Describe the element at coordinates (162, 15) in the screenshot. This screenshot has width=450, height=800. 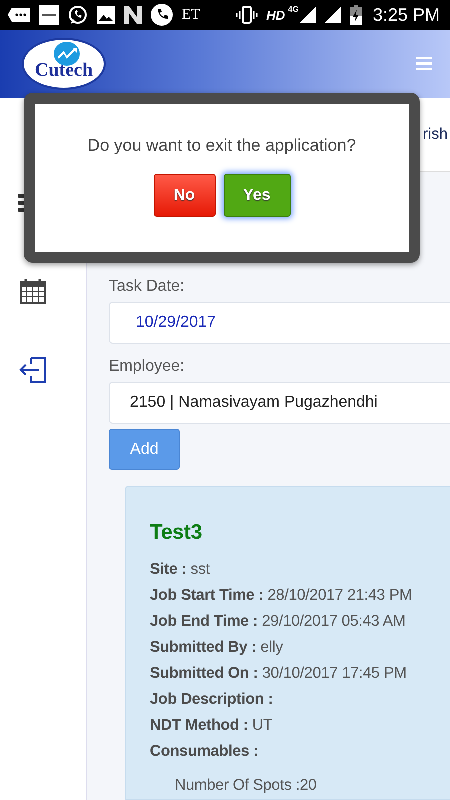
I see `phone-icon` at that location.